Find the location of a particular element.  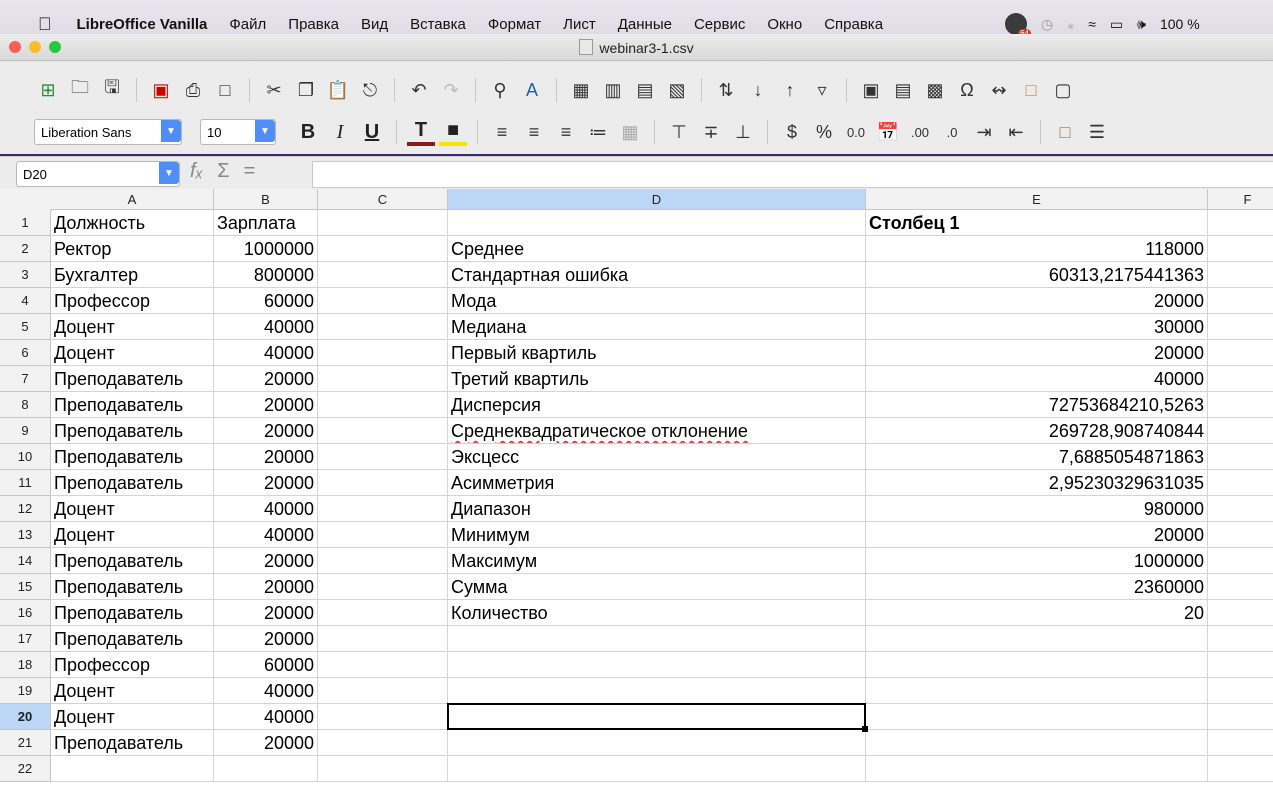

menu-edit: Правка is located at coordinates (313, 24).